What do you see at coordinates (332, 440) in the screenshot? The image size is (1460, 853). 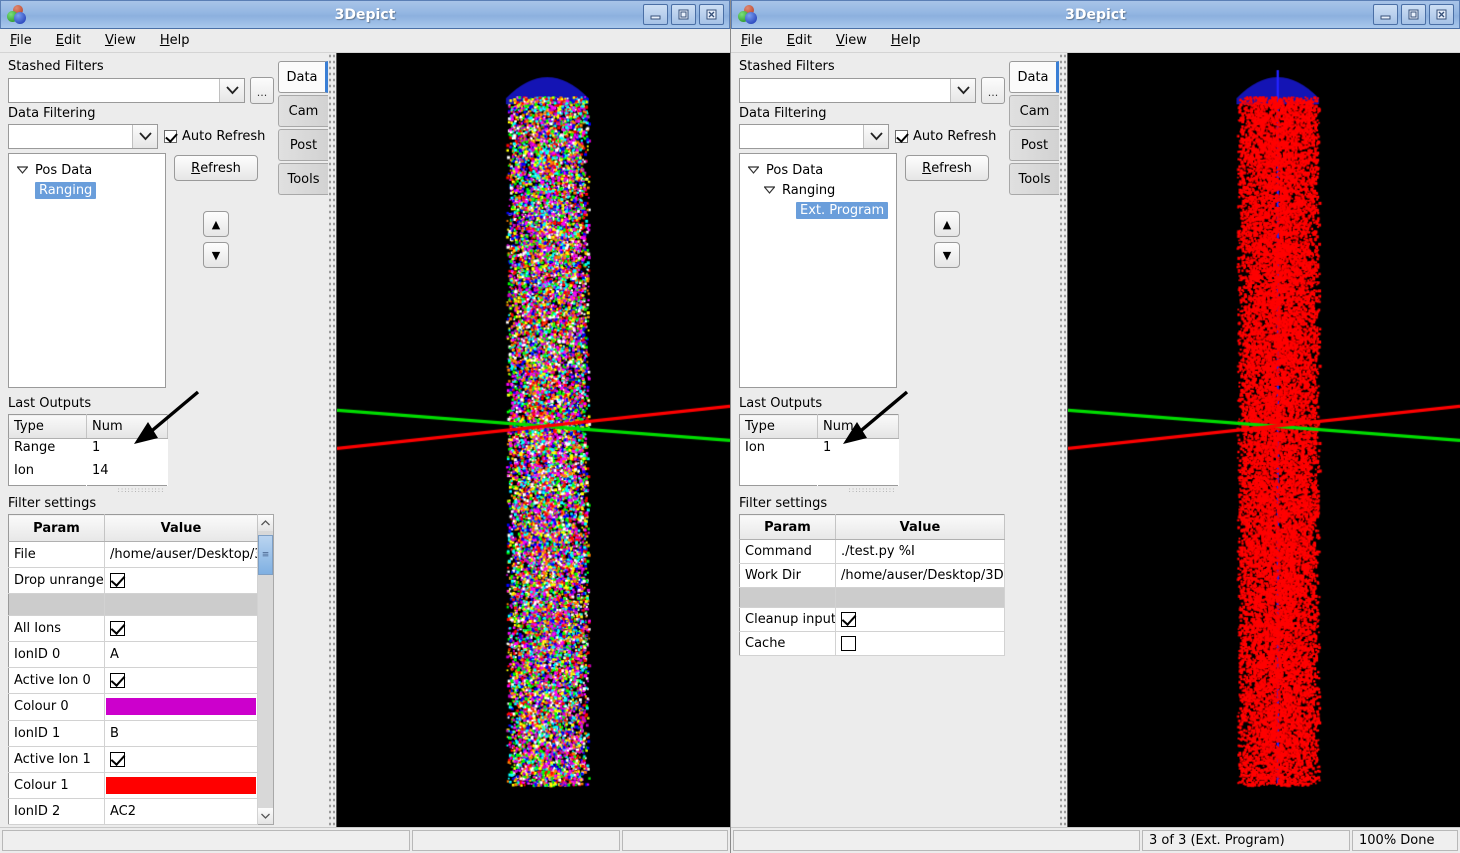 I see `vertical-sash-left` at bounding box center [332, 440].